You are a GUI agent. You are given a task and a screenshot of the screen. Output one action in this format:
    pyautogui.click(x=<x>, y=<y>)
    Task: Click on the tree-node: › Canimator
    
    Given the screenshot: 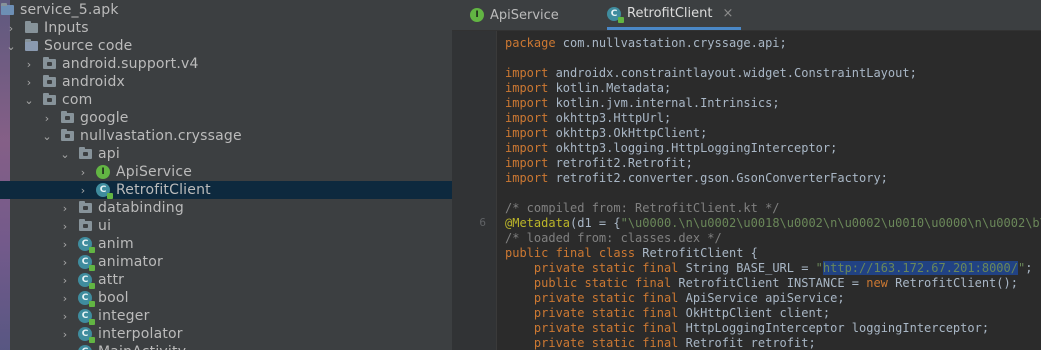 What is the action you would take?
    pyautogui.click(x=226, y=262)
    